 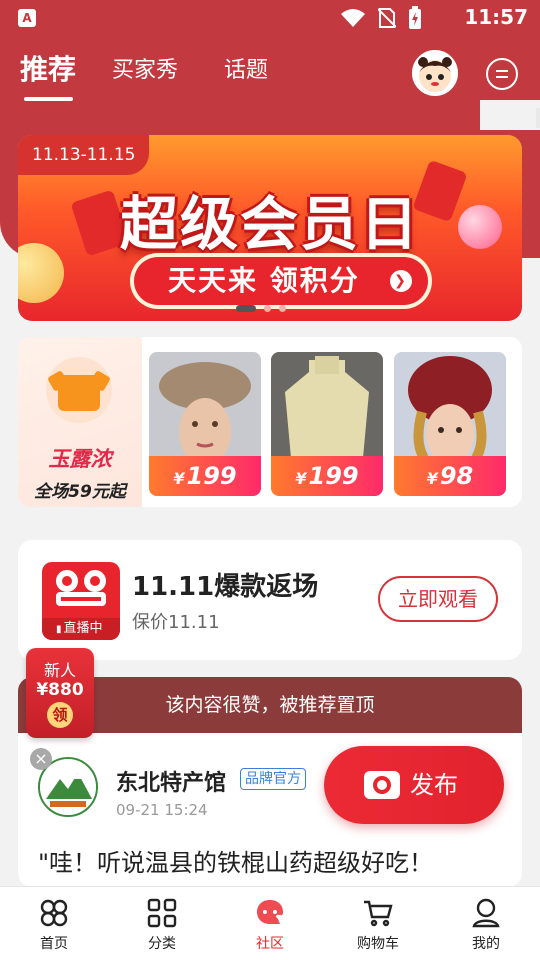 I want to click on nav-home: 首页, so click(x=54, y=923).